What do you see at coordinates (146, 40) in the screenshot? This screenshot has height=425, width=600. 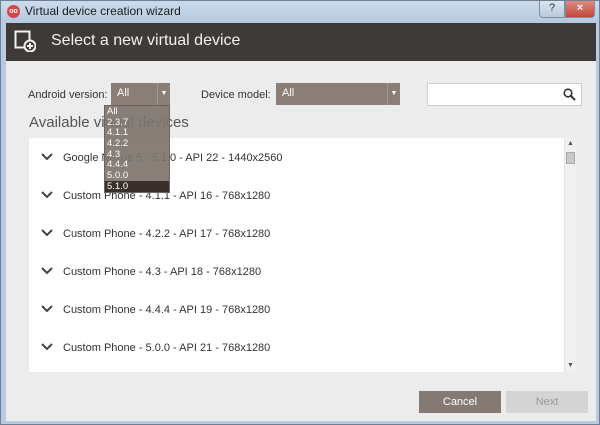 I see `page-title: Select a new virtual device` at bounding box center [146, 40].